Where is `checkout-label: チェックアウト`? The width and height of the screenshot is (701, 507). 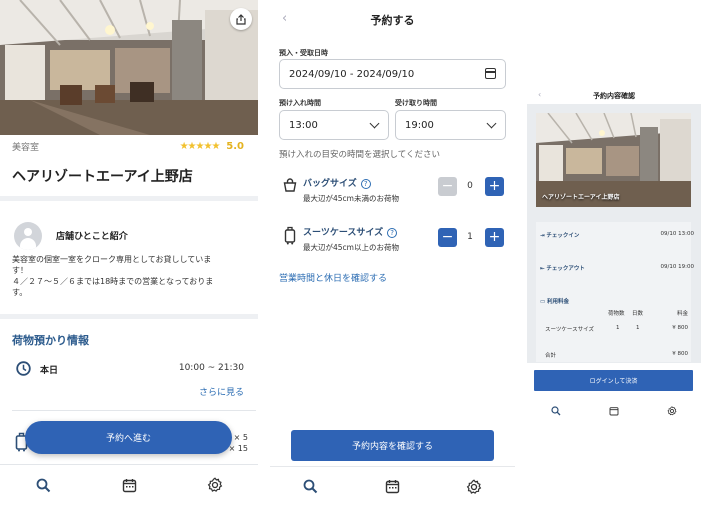
checkout-label: チェックアウト is located at coordinates (565, 269).